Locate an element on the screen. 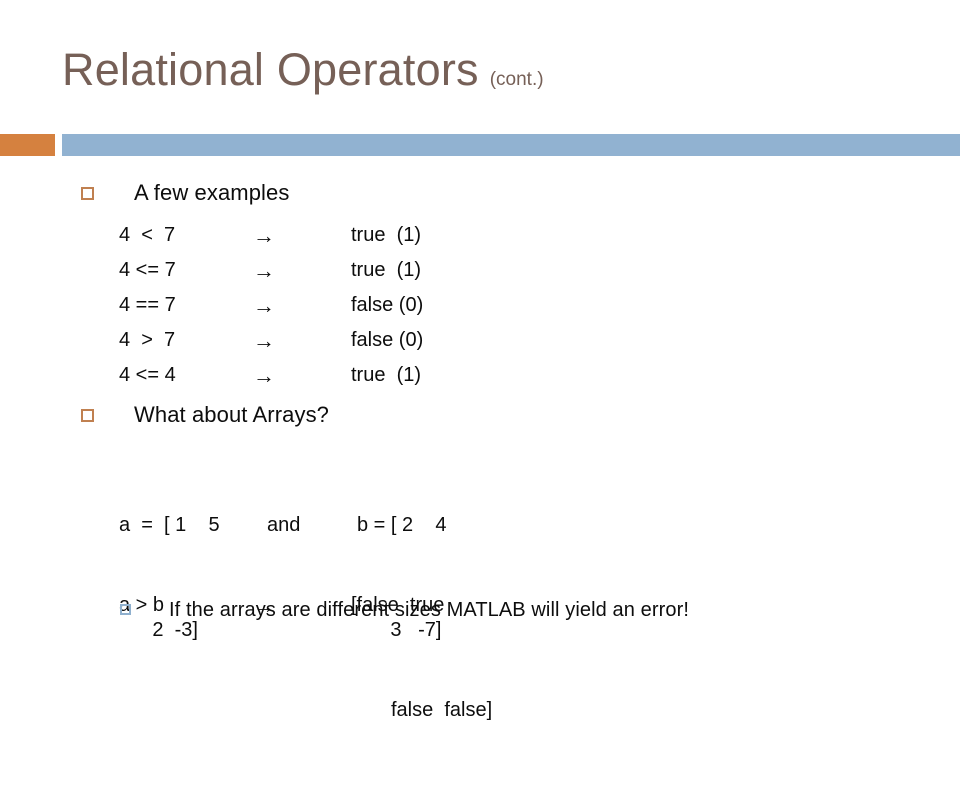  bullet-label-examples: A few examples is located at coordinates (212, 192).